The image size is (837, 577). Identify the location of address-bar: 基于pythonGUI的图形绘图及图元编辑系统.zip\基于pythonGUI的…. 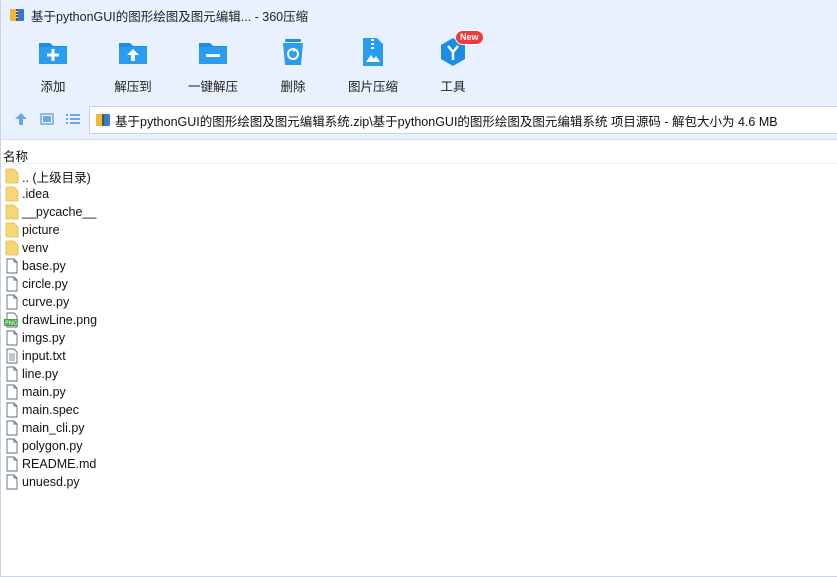
(463, 120).